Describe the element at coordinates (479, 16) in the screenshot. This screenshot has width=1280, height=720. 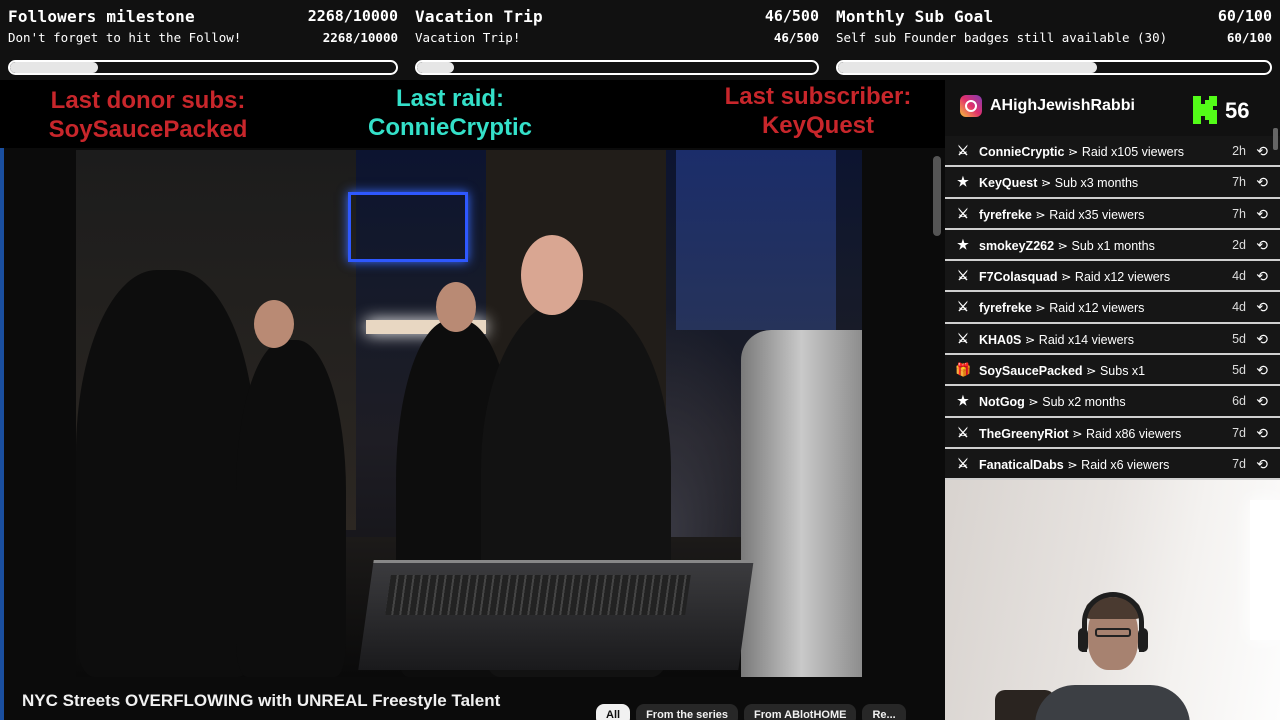
I see `goal-title: Vacation Trip` at that location.